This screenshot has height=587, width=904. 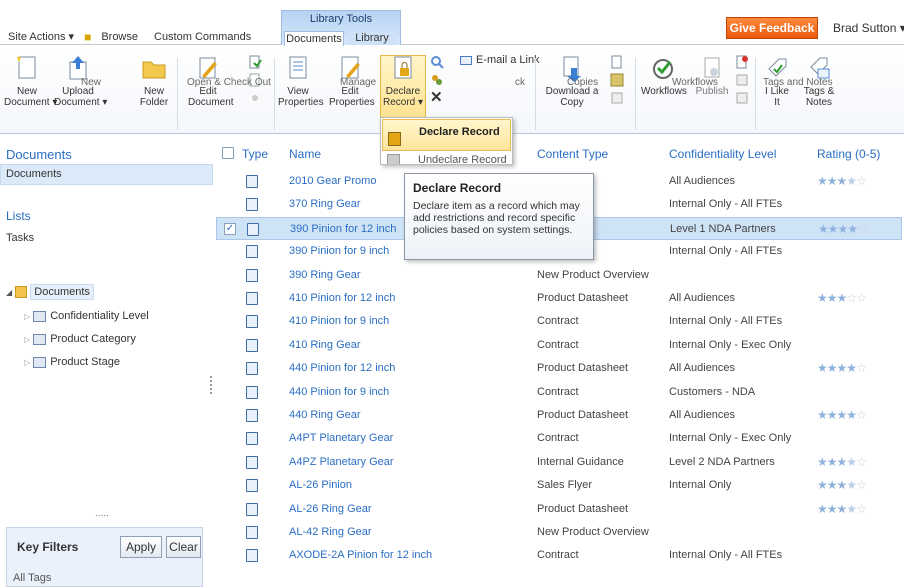 What do you see at coordinates (255, 154) in the screenshot?
I see `column-type: Type` at bounding box center [255, 154].